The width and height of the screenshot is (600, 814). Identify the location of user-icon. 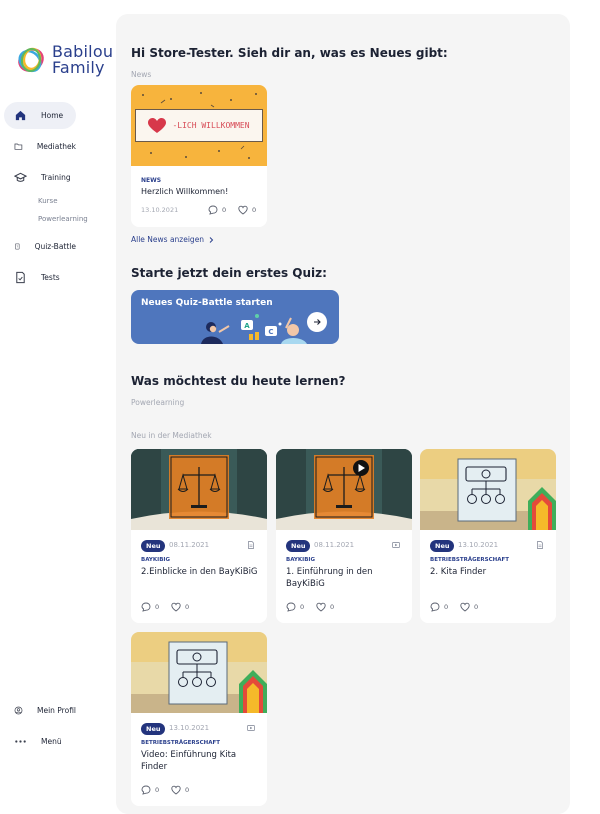
(18, 710).